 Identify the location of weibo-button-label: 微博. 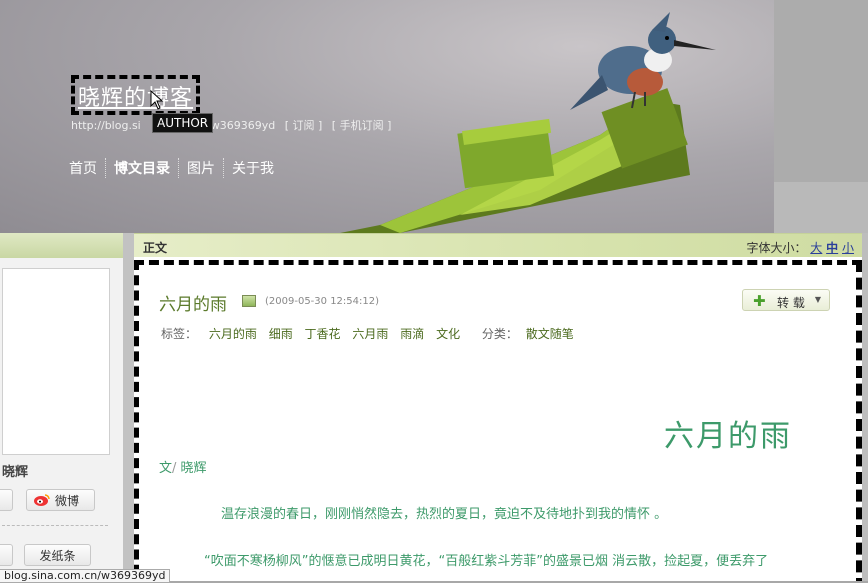
(67, 500).